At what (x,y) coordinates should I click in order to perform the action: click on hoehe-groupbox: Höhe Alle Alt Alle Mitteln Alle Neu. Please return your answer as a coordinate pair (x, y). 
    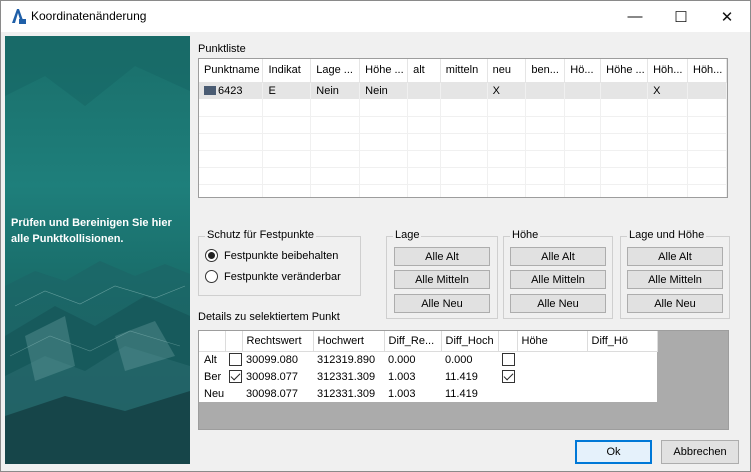
    Looking at the image, I should click on (558, 274).